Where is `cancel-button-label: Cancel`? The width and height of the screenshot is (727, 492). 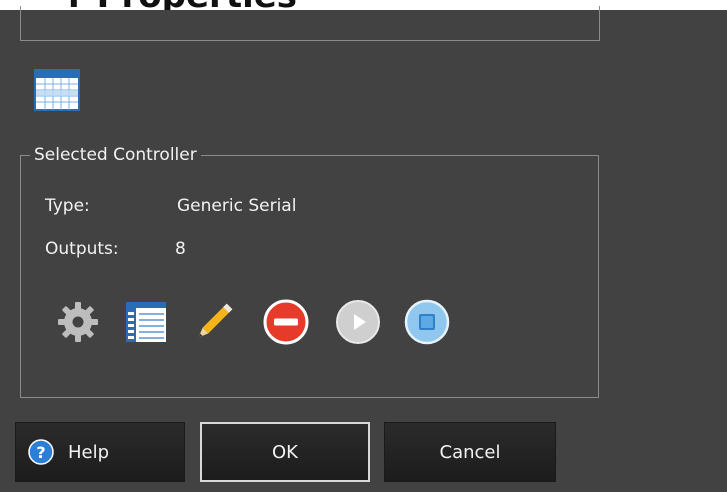 cancel-button-label: Cancel is located at coordinates (470, 452).